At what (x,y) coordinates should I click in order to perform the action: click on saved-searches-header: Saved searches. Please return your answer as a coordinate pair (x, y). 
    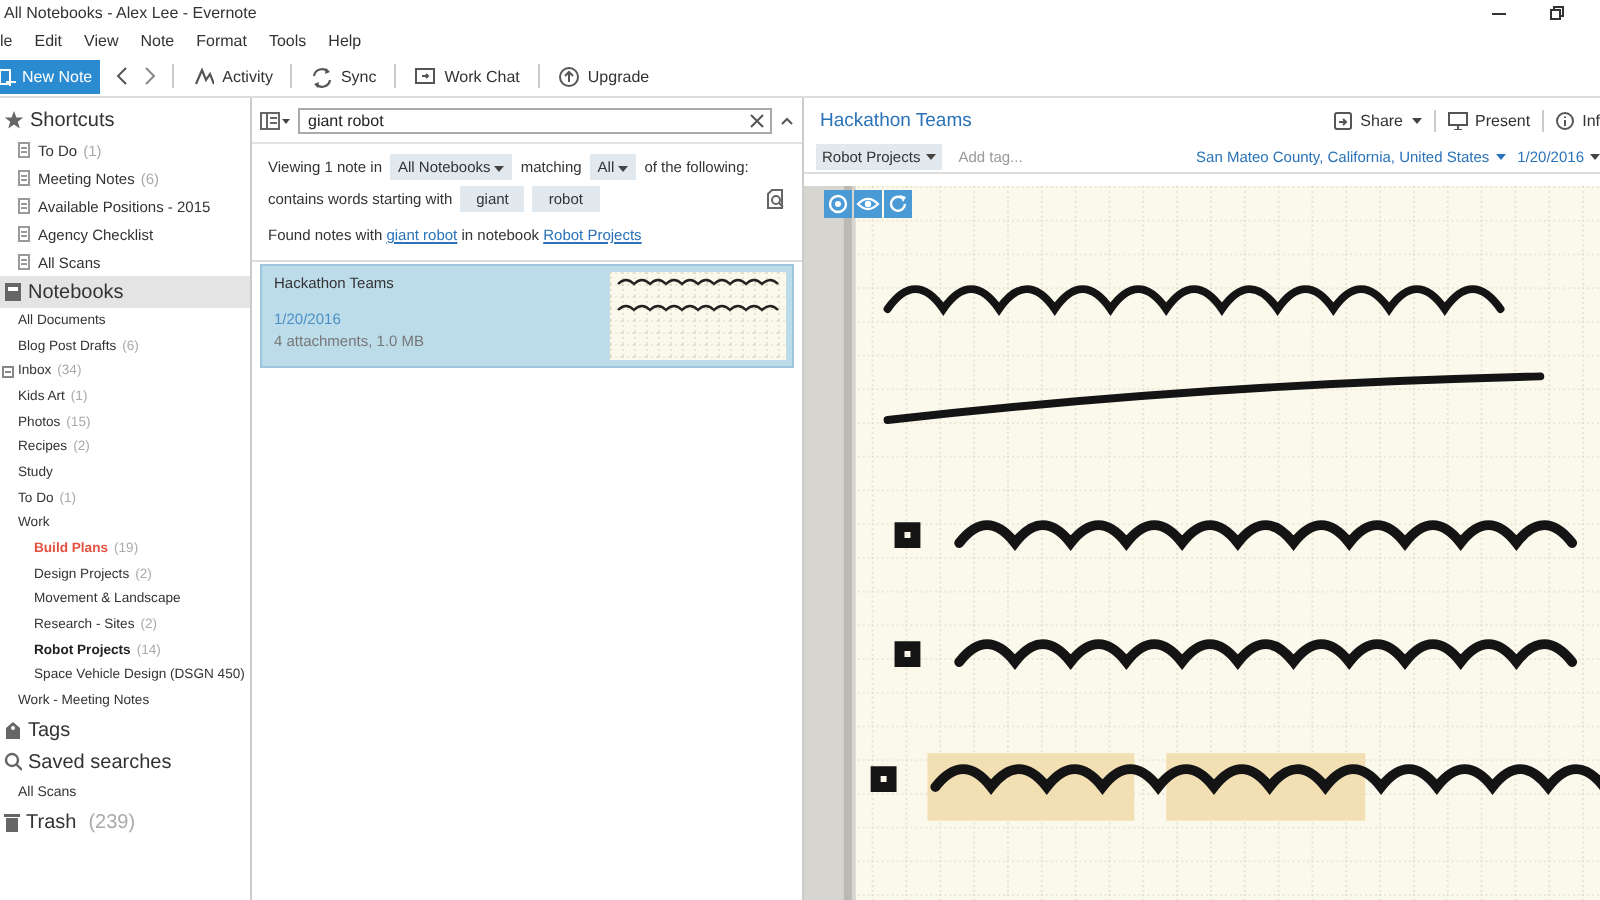
    Looking at the image, I should click on (125, 762).